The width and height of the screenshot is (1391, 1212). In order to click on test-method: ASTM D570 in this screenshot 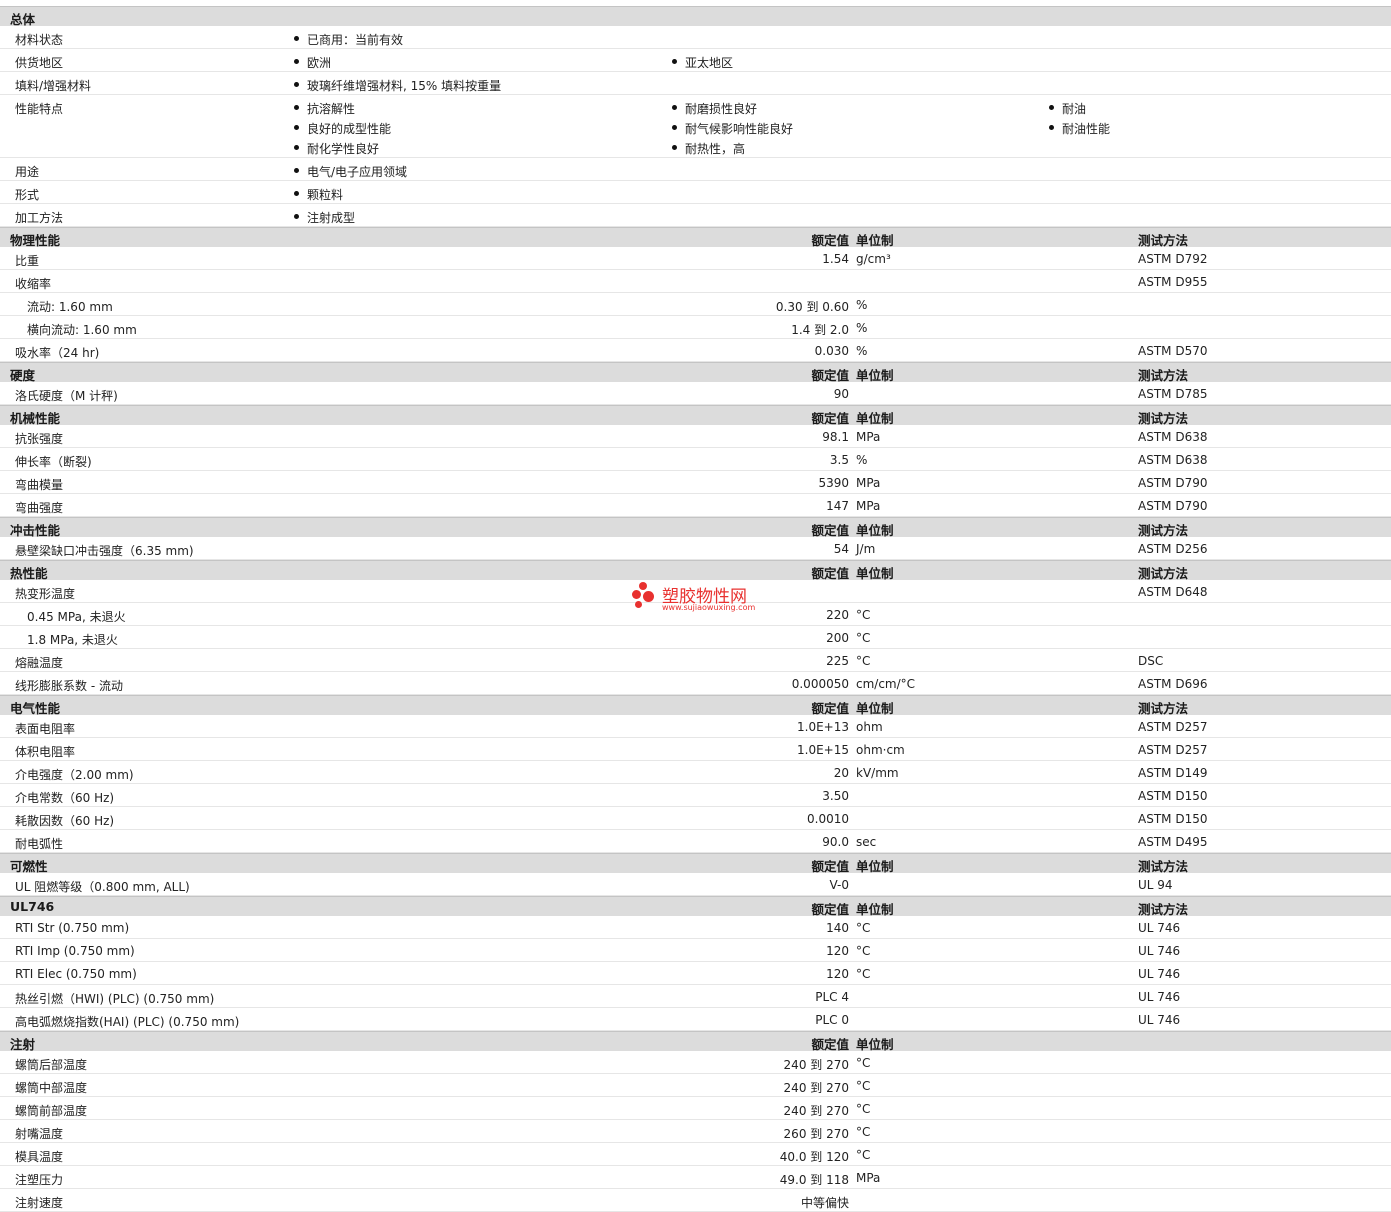, I will do `click(1173, 351)`.